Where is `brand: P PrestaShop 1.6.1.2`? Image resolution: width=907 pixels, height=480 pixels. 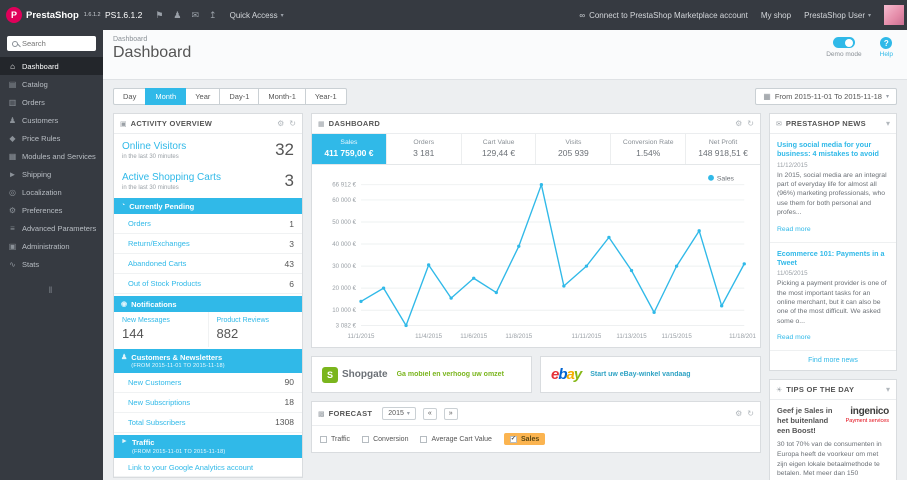
brand: P PrestaShop 1.6.1.2 is located at coordinates (51, 15).